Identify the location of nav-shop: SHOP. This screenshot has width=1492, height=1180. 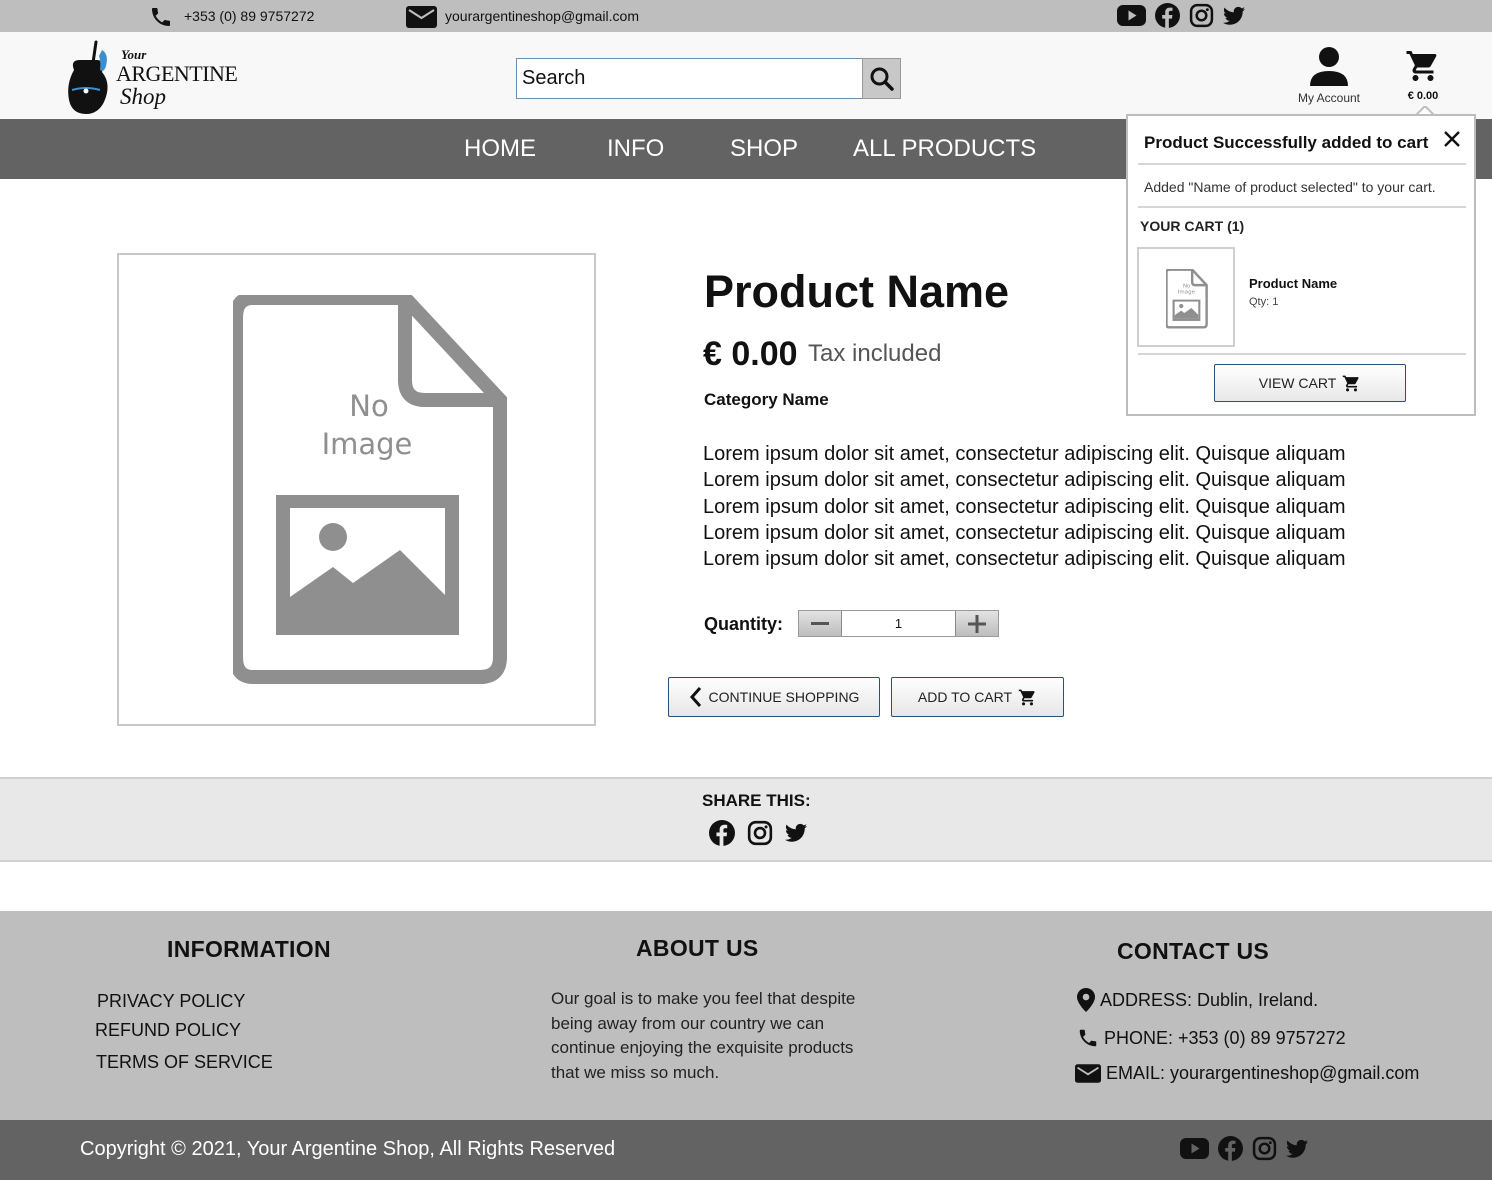
(764, 149).